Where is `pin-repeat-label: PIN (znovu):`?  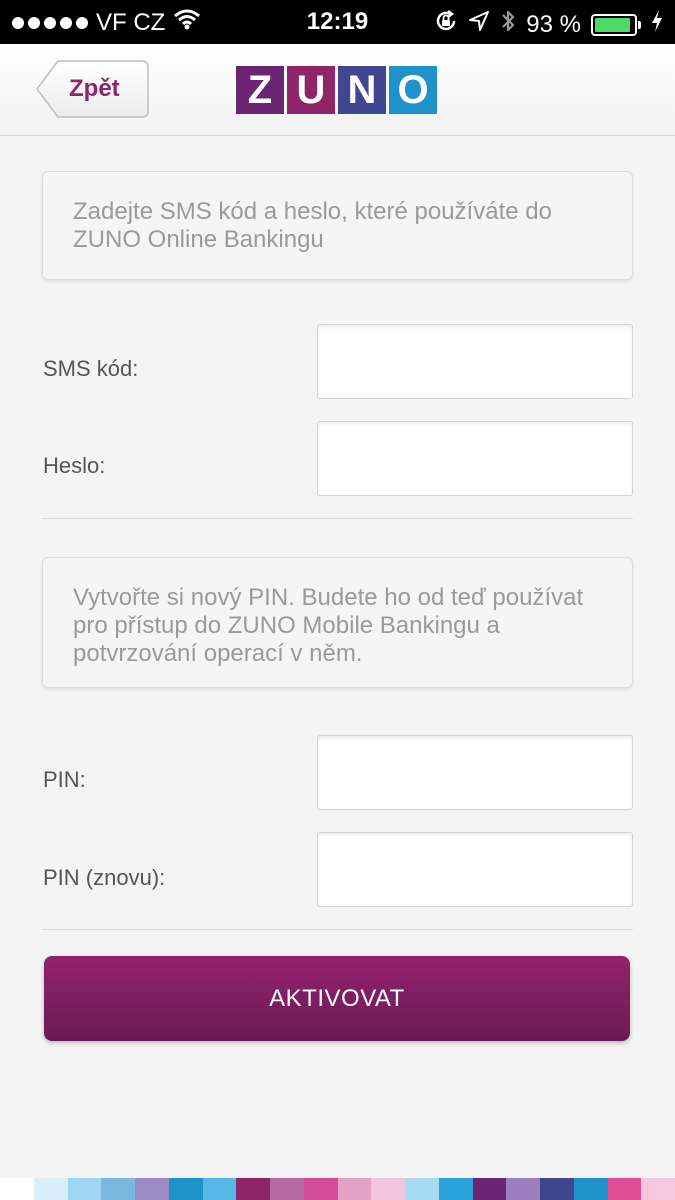
pin-repeat-label: PIN (znovu): is located at coordinates (104, 877).